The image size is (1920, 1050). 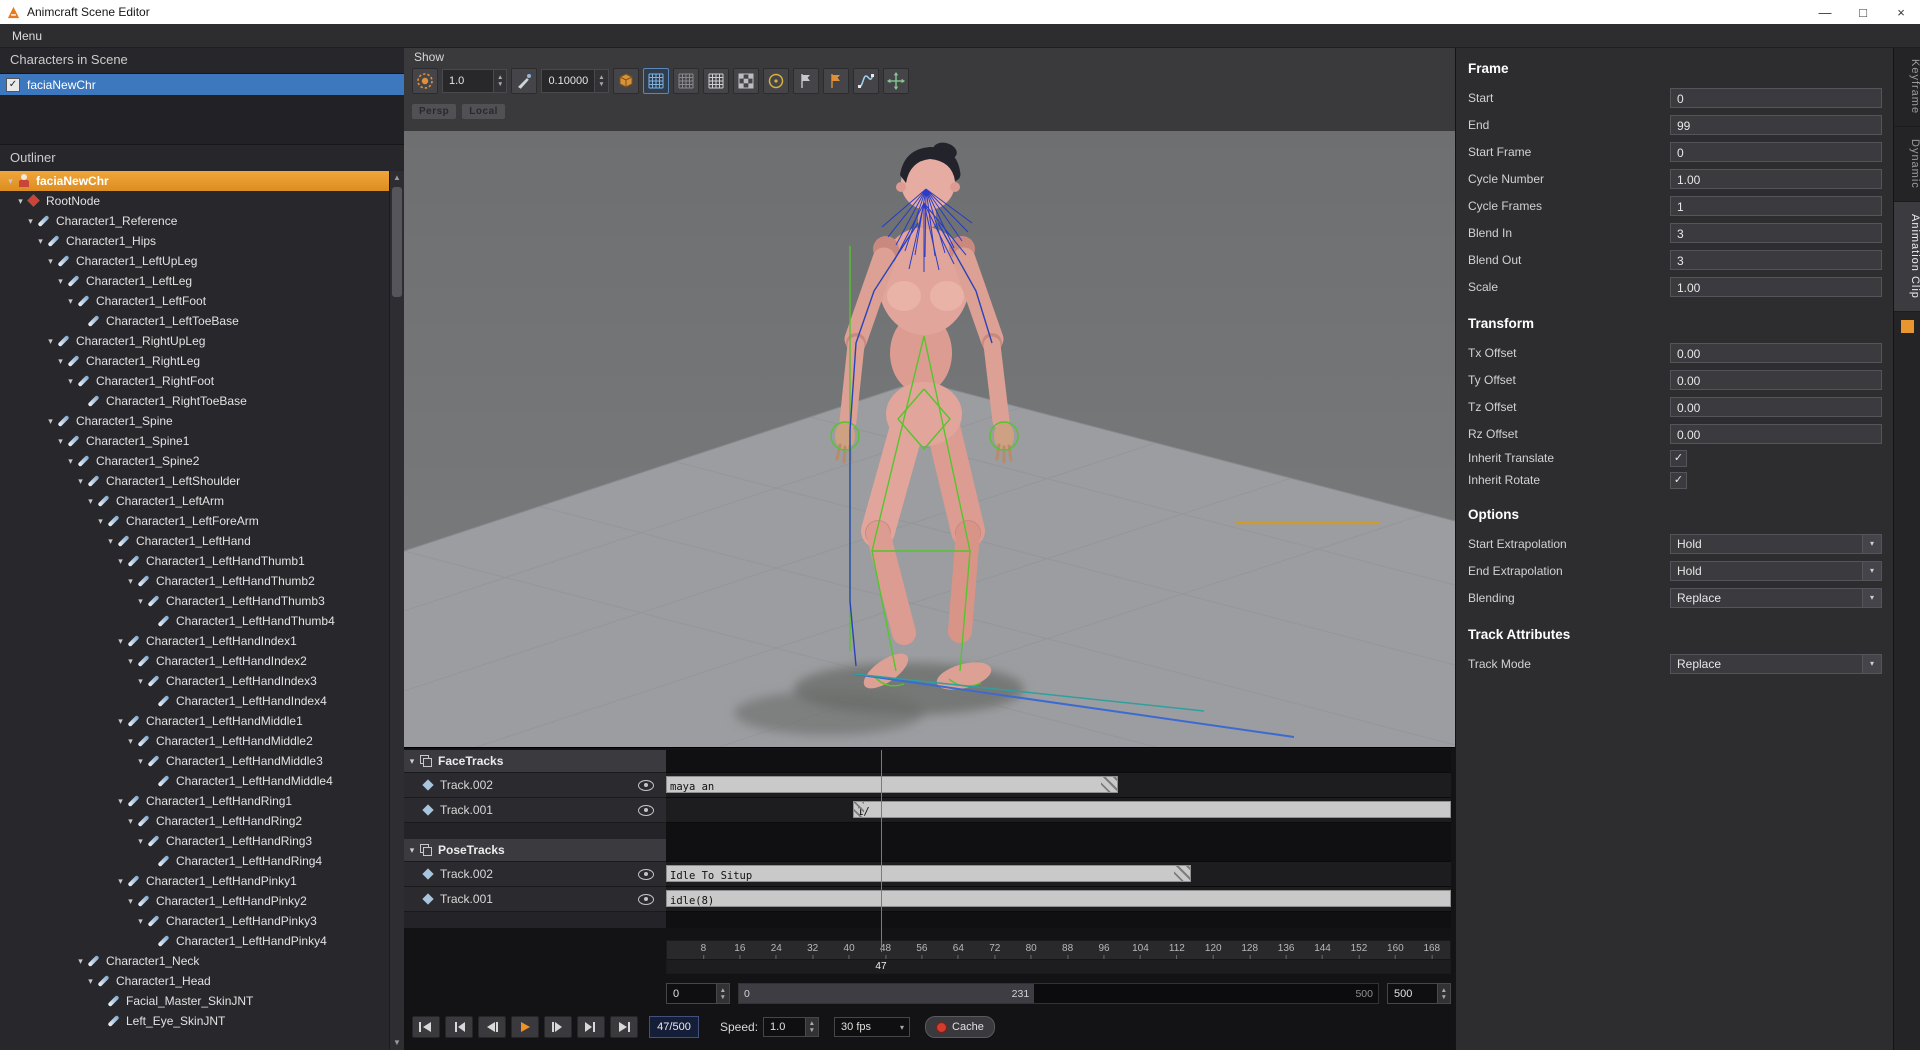 What do you see at coordinates (1901, 12) in the screenshot?
I see `close-button: ×` at bounding box center [1901, 12].